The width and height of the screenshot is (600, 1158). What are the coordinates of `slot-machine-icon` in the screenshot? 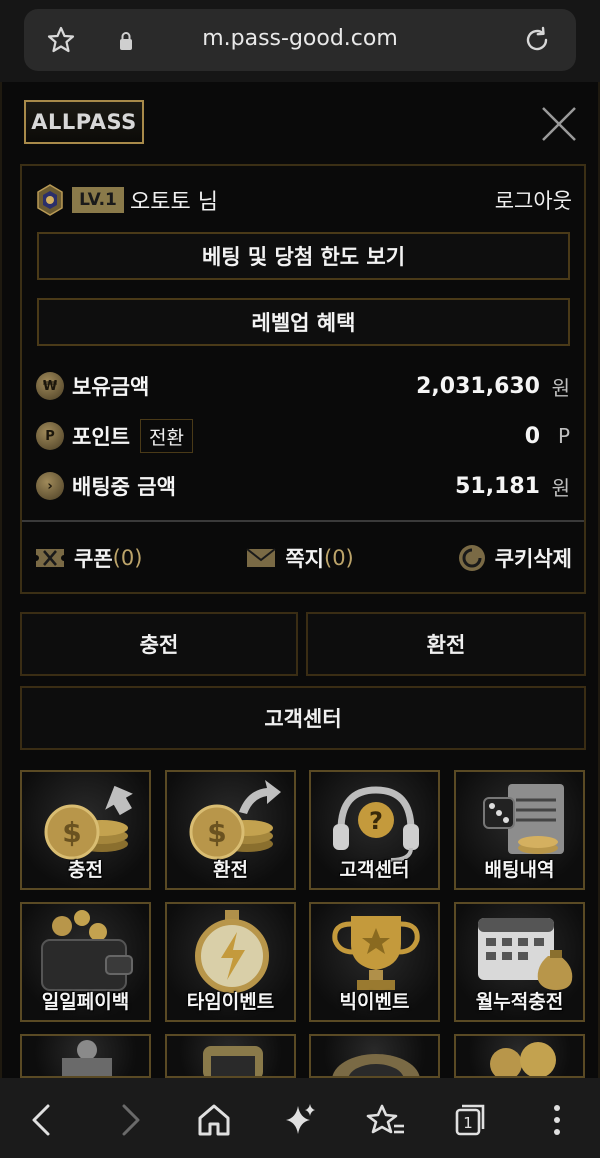 It's located at (233, 1061).